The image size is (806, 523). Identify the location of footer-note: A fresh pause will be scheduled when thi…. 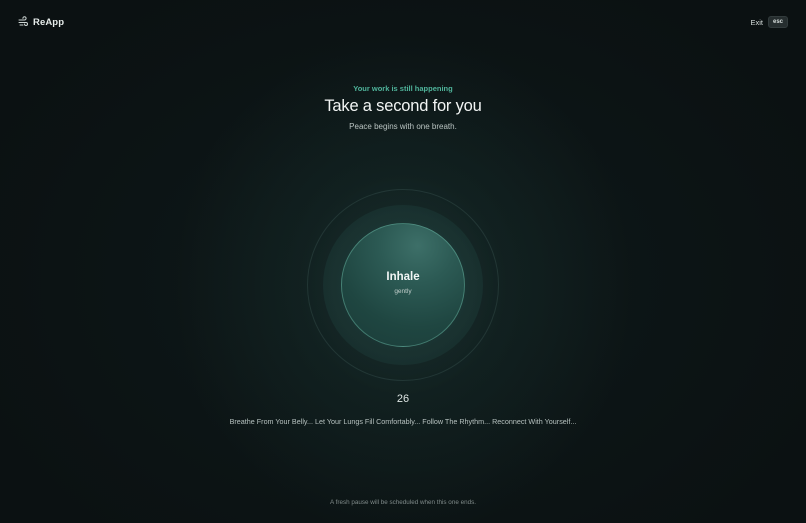
(403, 502).